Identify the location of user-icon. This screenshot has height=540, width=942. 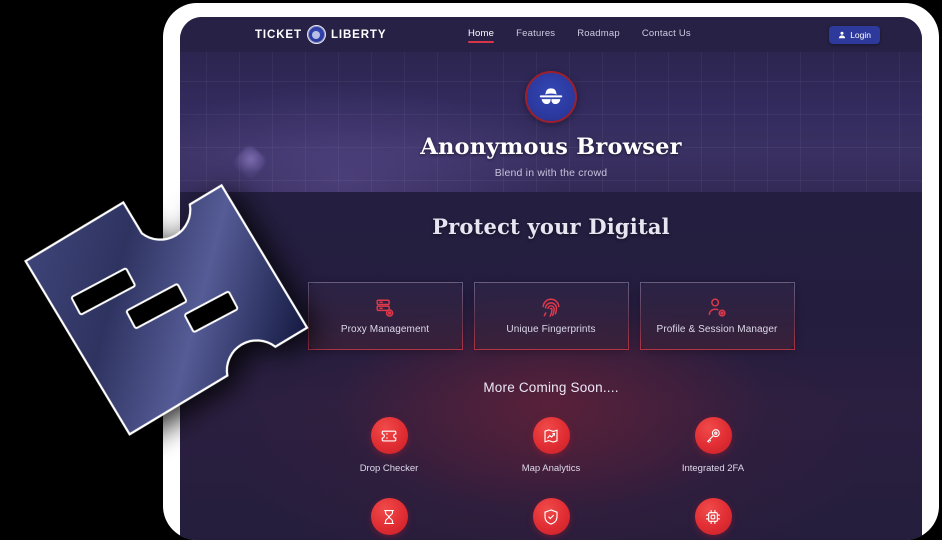
(842, 35).